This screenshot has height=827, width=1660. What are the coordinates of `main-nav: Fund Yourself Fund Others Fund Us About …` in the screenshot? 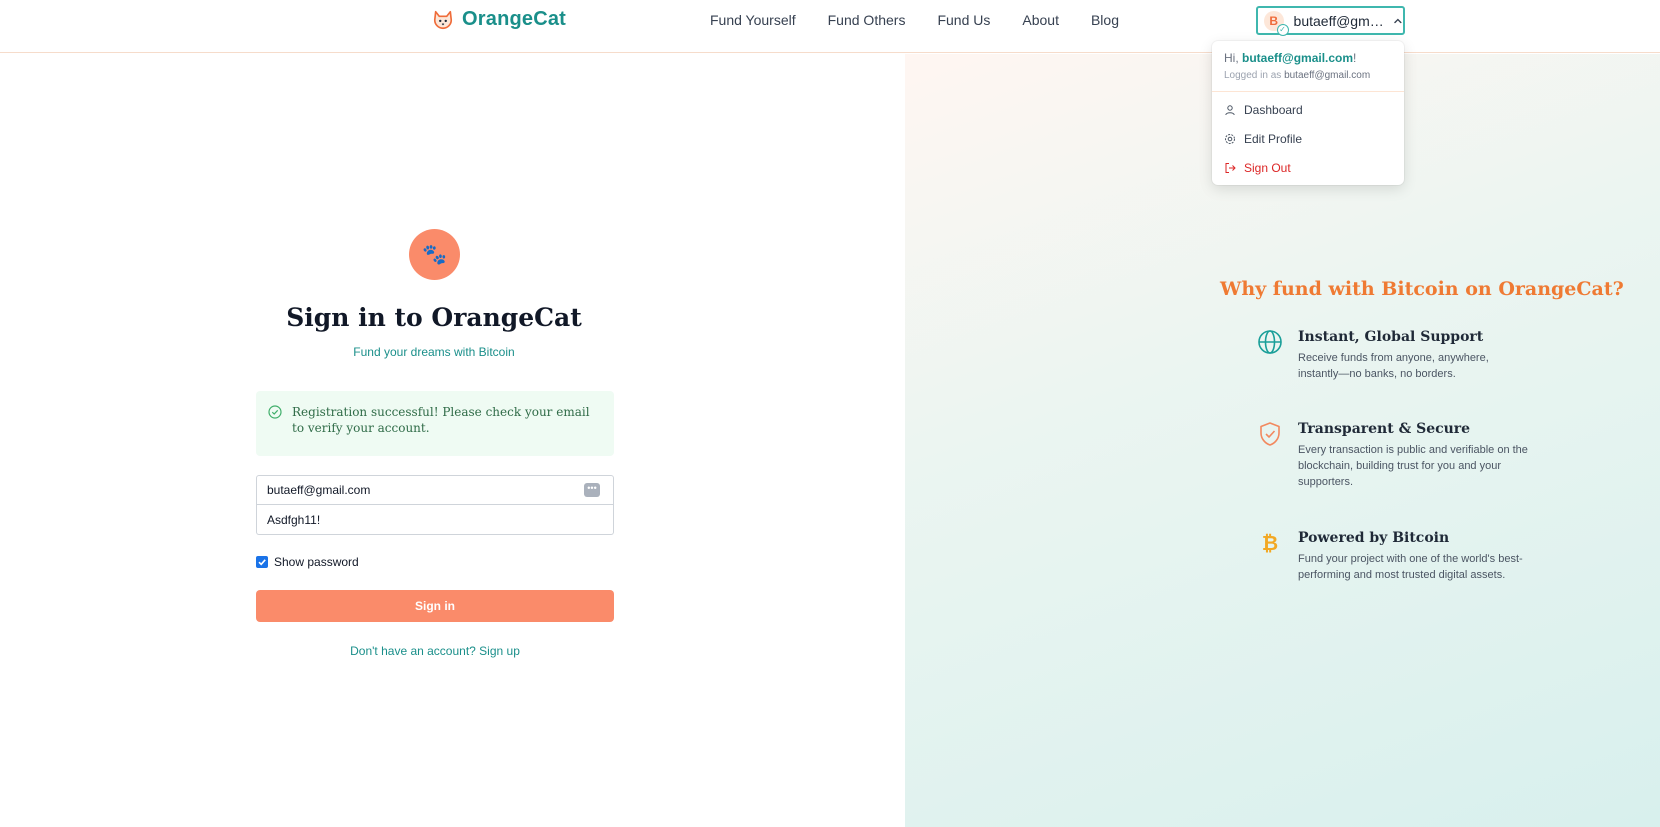 It's located at (930, 20).